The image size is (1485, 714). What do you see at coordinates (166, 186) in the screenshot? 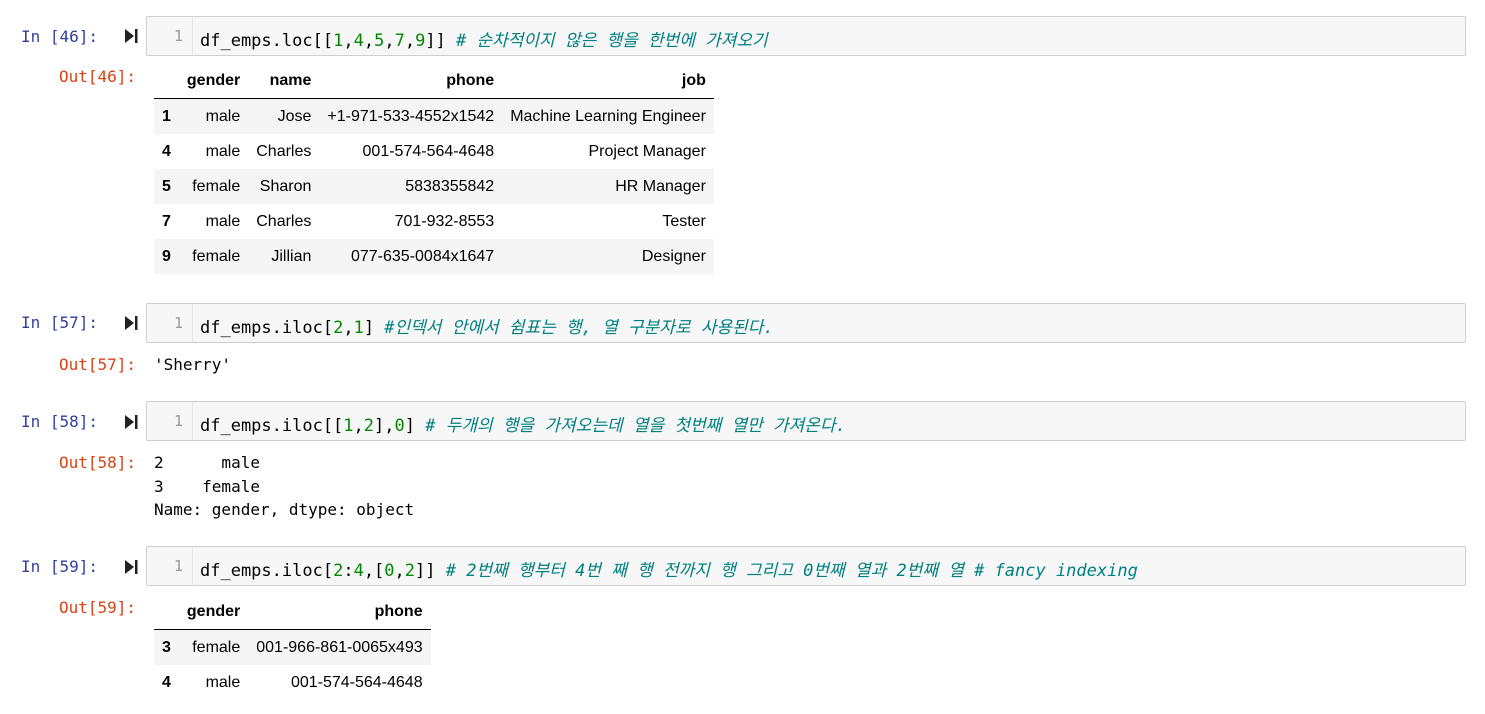
I see `row-index: 5` at bounding box center [166, 186].